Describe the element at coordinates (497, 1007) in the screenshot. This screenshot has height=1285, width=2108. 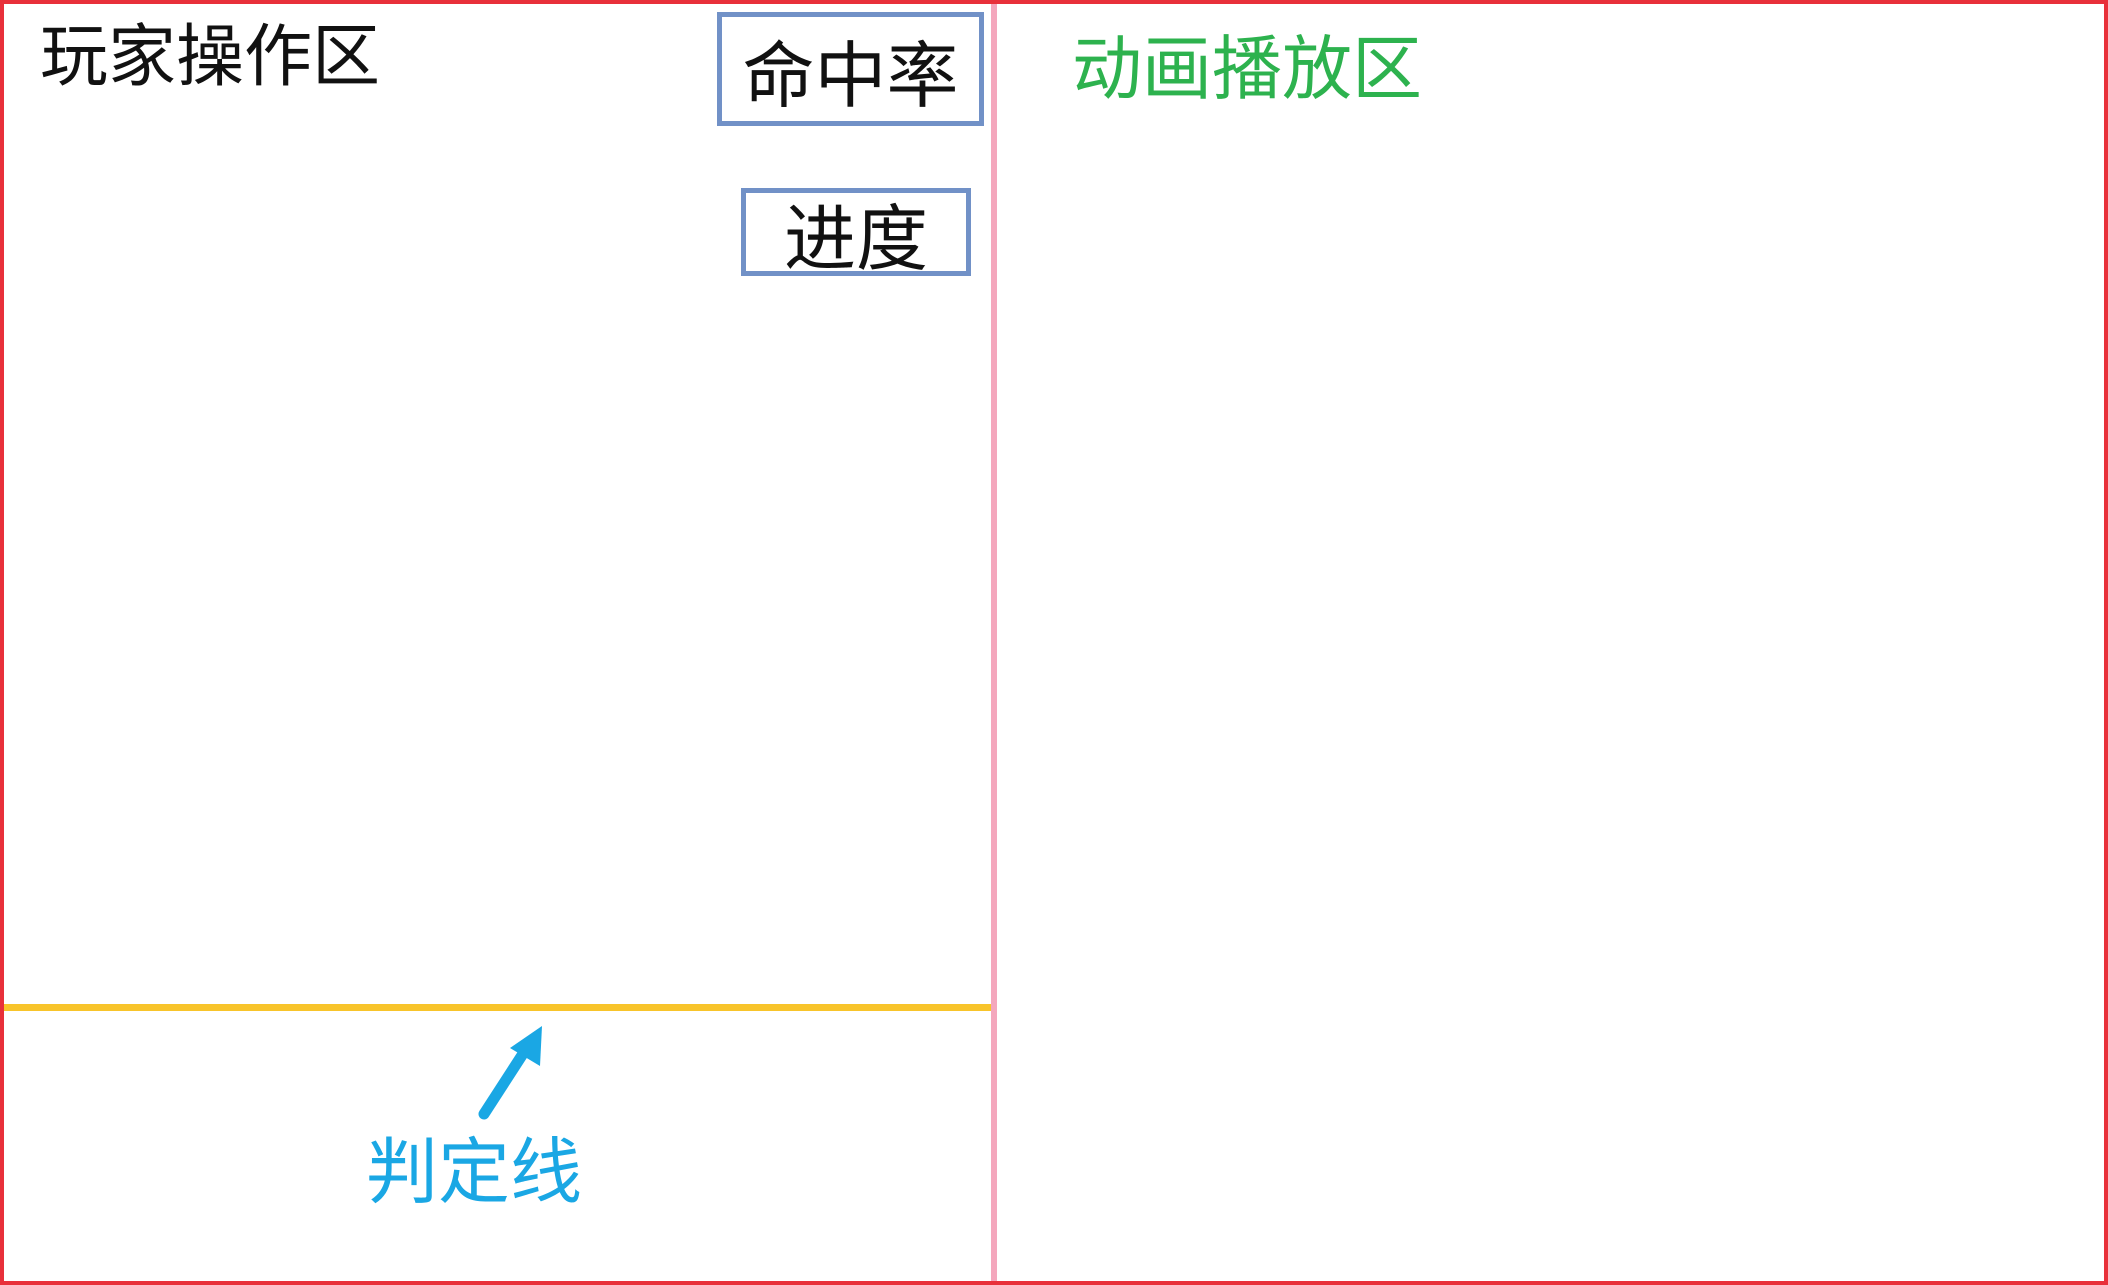
I see `judge-line` at that location.